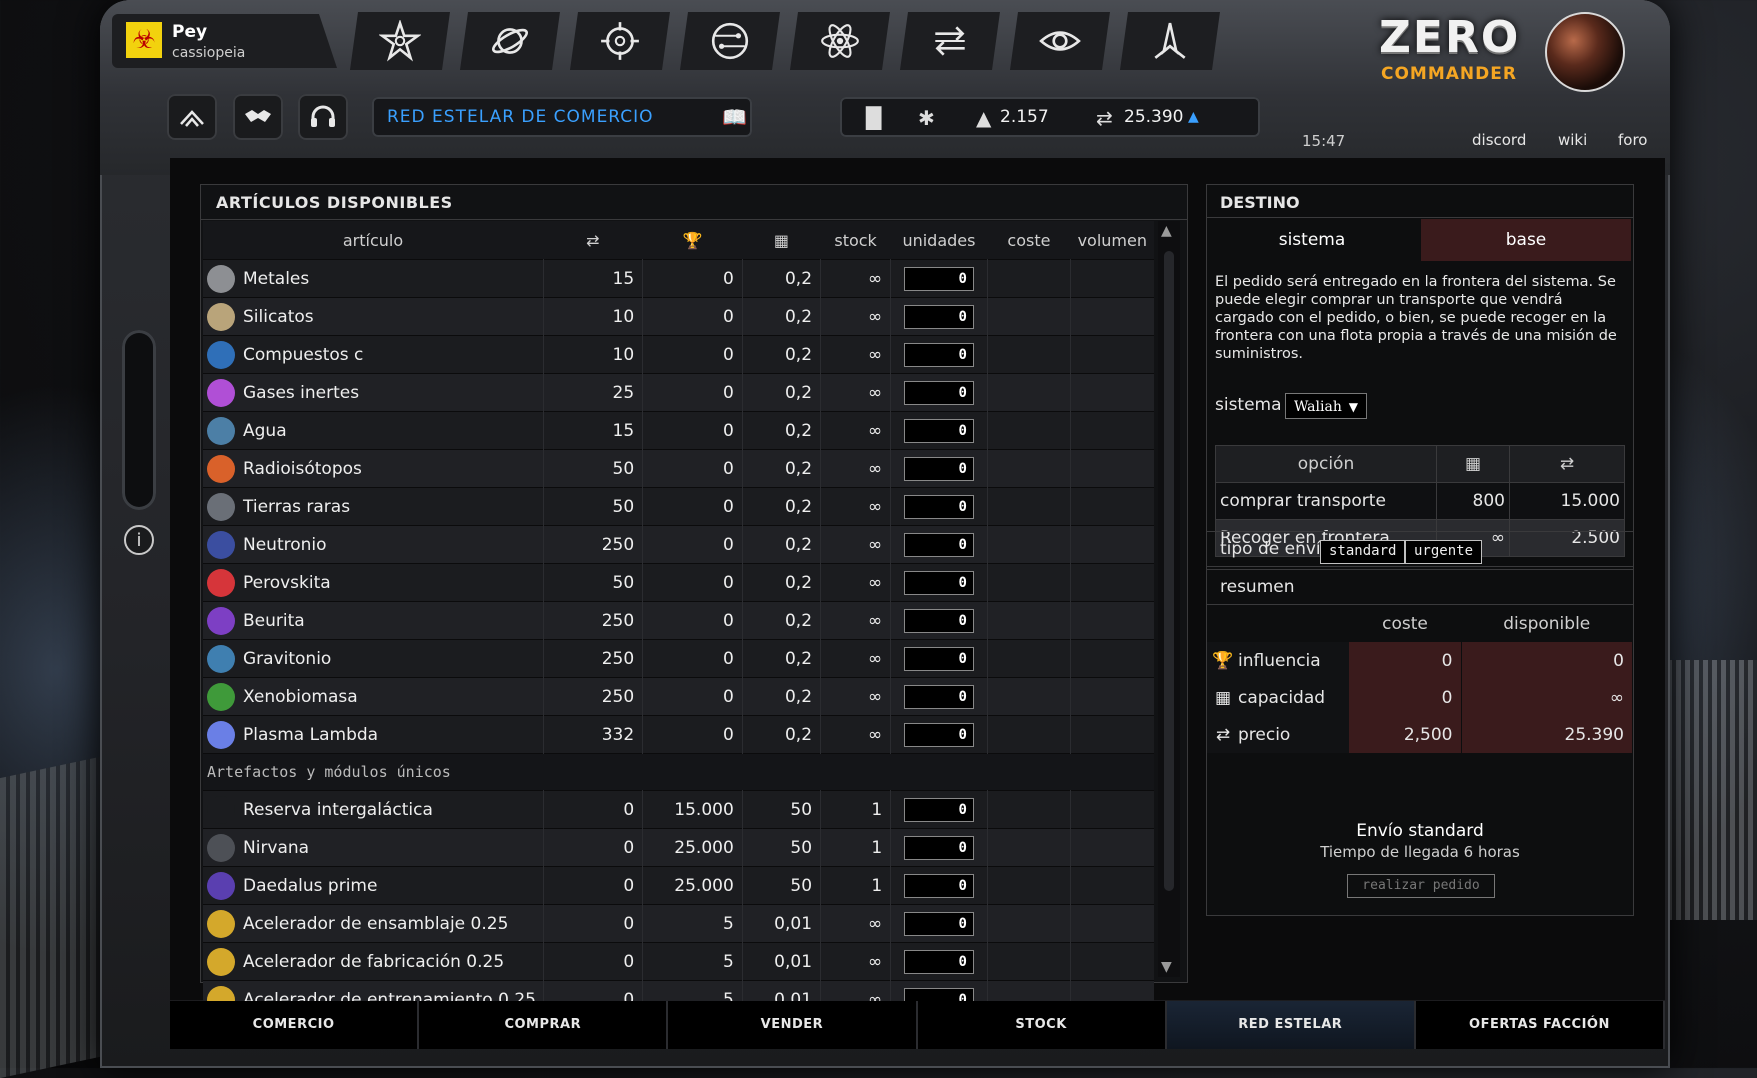 This screenshot has width=1757, height=1078. What do you see at coordinates (950, 41) in the screenshot?
I see `nav-trade-button` at bounding box center [950, 41].